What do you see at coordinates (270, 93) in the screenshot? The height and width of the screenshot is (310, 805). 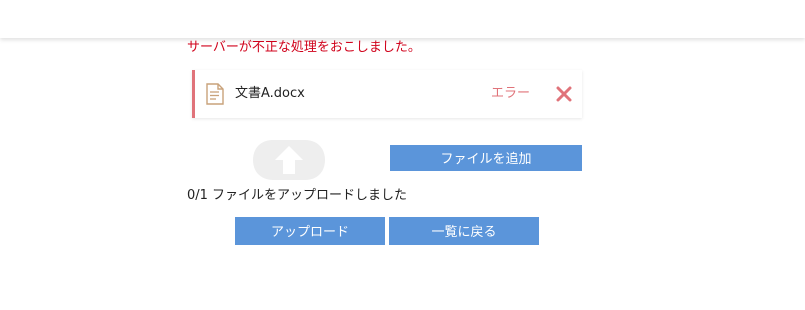 I see `file-name: 文書A.docx` at bounding box center [270, 93].